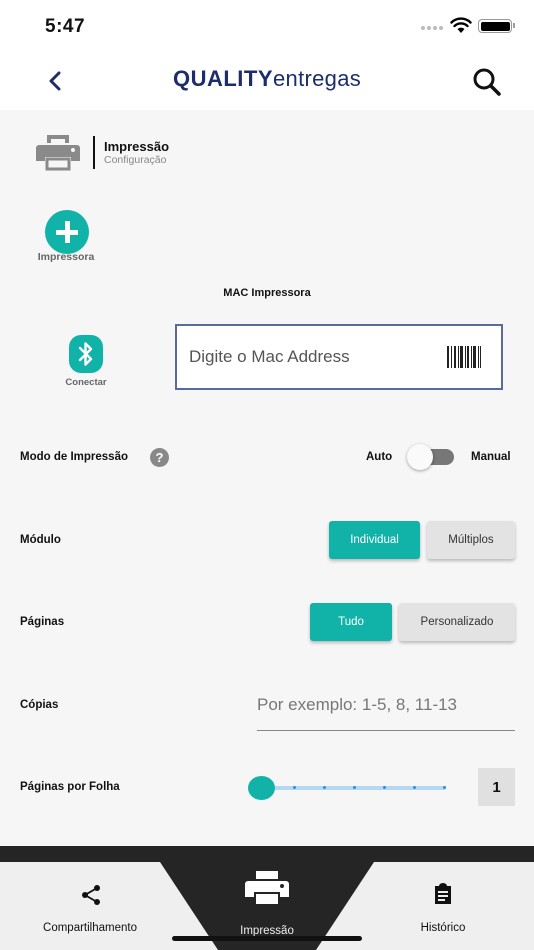  What do you see at coordinates (351, 622) in the screenshot?
I see `pages-all-button: Tudo` at bounding box center [351, 622].